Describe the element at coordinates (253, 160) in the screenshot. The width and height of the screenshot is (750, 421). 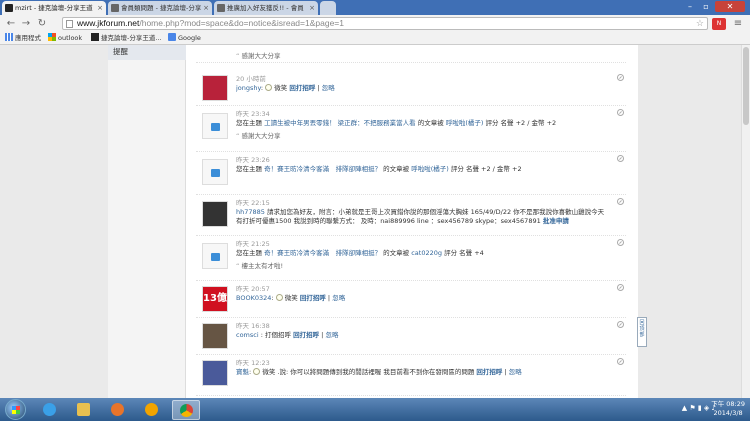
I see `notice-time: 昨天 23:26` at that location.